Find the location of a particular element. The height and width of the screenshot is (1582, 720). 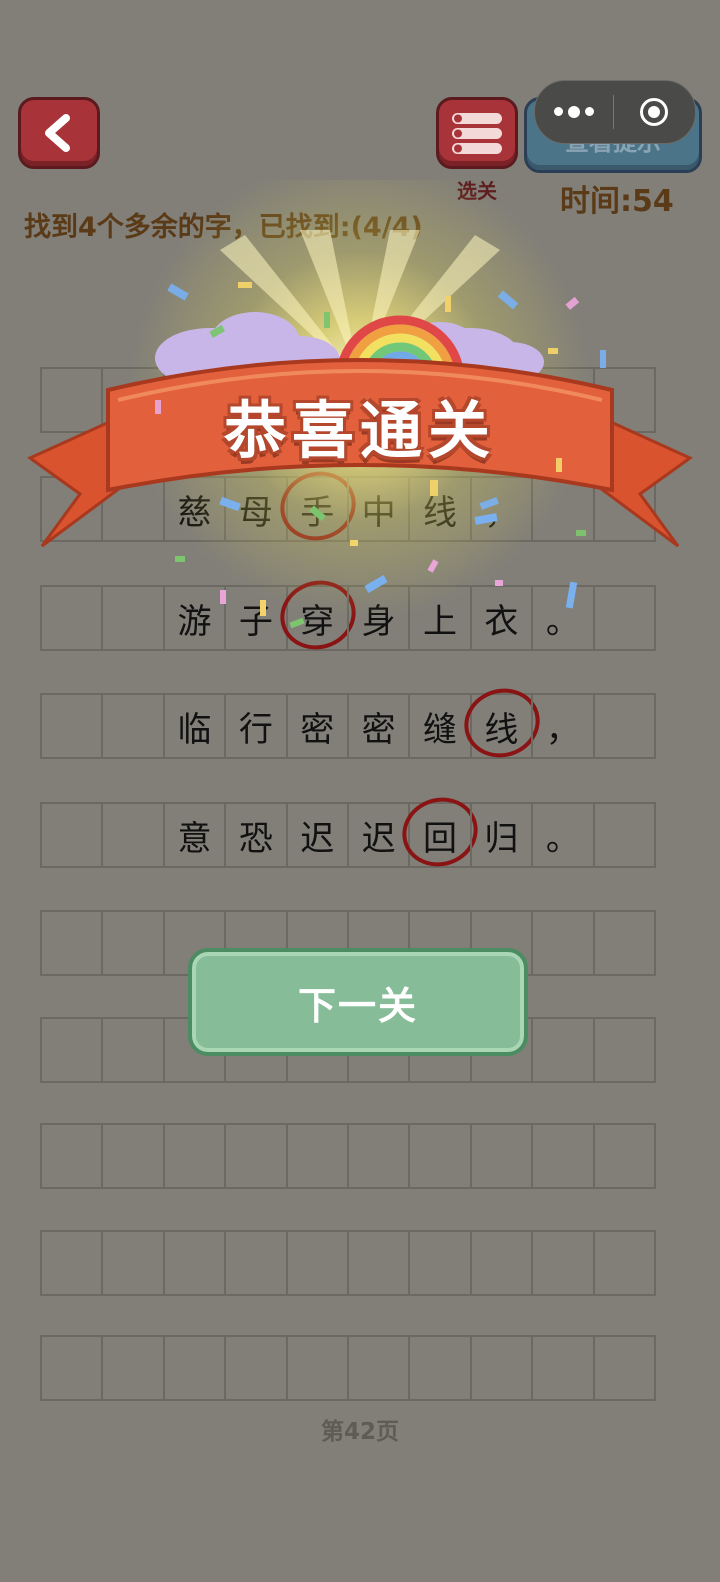

level-select-button is located at coordinates (477, 133).